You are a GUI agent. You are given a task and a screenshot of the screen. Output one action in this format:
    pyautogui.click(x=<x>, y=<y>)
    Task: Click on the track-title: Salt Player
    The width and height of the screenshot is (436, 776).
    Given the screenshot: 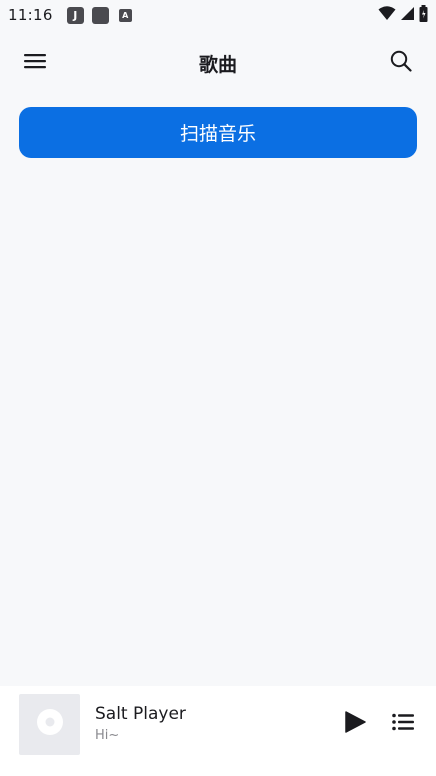 What is the action you would take?
    pyautogui.click(x=140, y=714)
    